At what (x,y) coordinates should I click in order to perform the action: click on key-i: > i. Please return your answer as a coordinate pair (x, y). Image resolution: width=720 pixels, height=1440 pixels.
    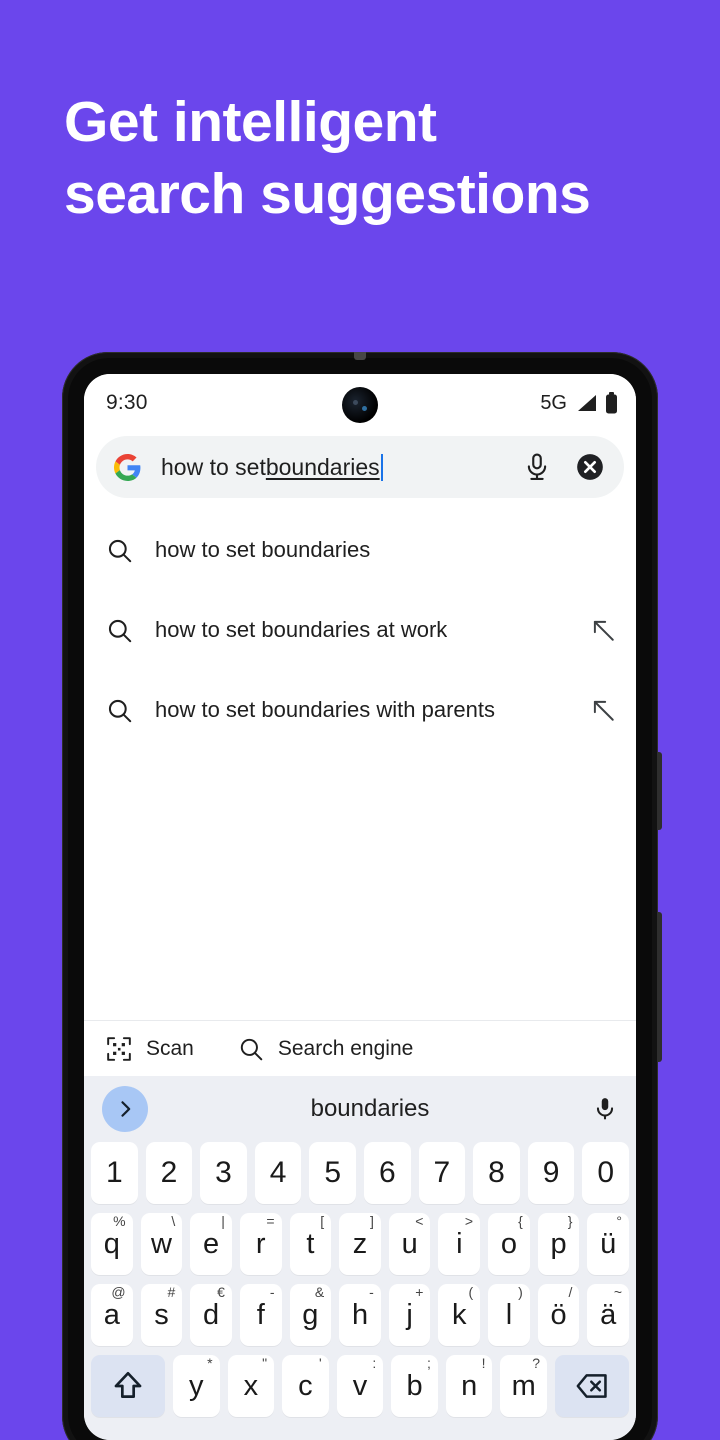
    Looking at the image, I should click on (459, 1244).